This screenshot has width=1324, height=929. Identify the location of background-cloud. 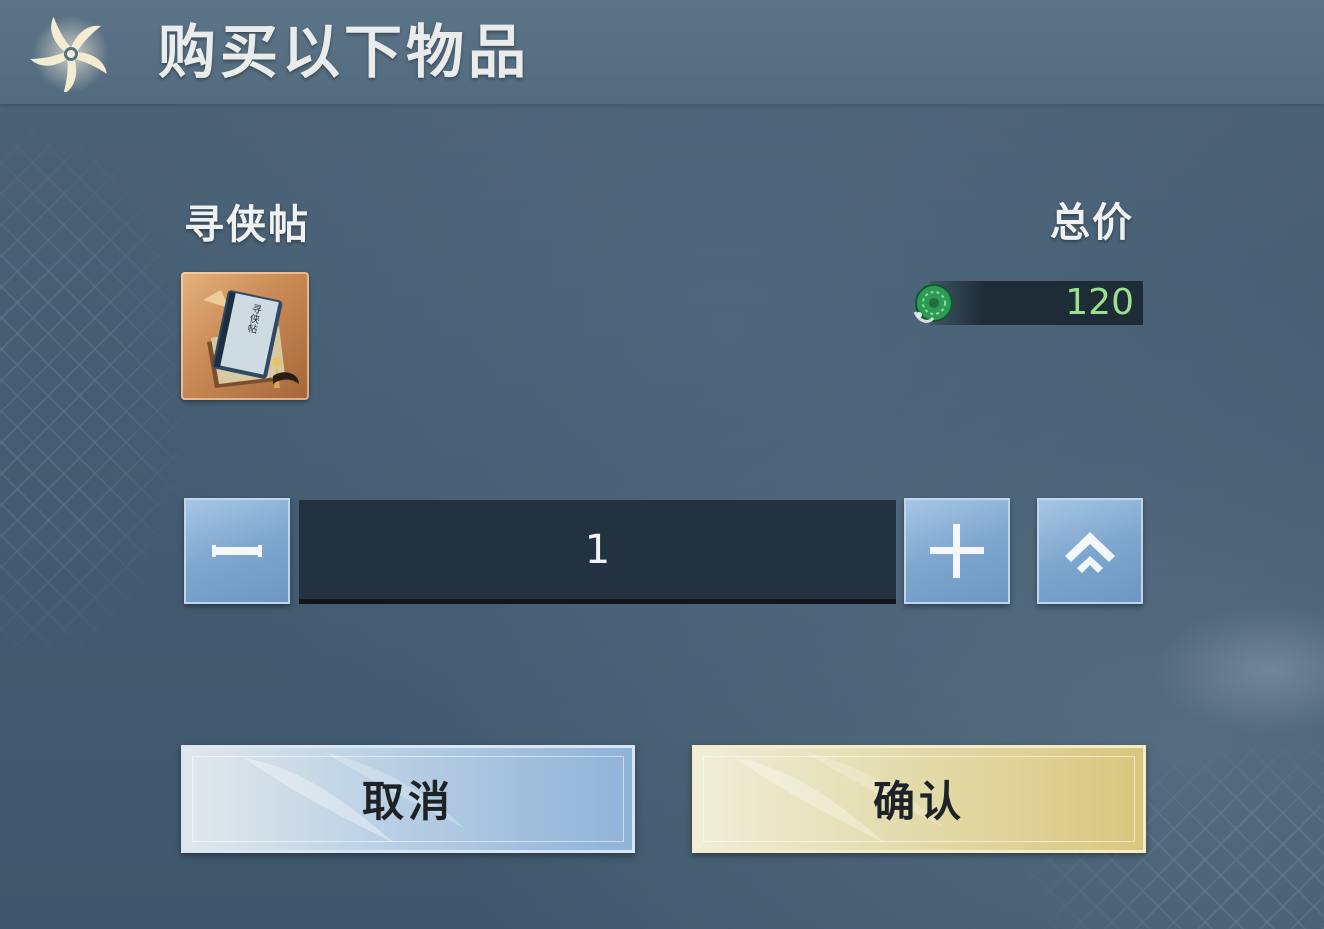
(1234, 670).